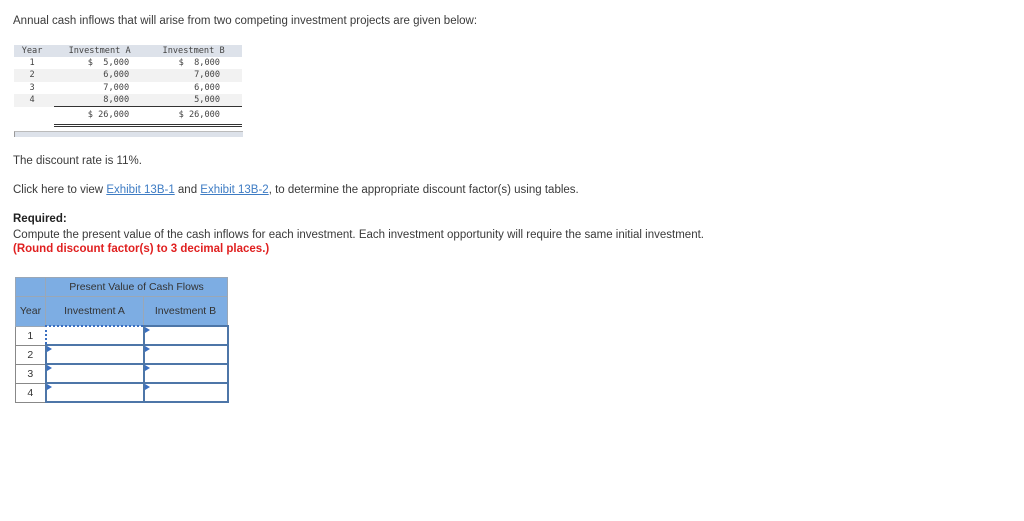 The width and height of the screenshot is (1024, 521). What do you see at coordinates (193, 51) in the screenshot?
I see `given-header-investment-b: Investment B` at bounding box center [193, 51].